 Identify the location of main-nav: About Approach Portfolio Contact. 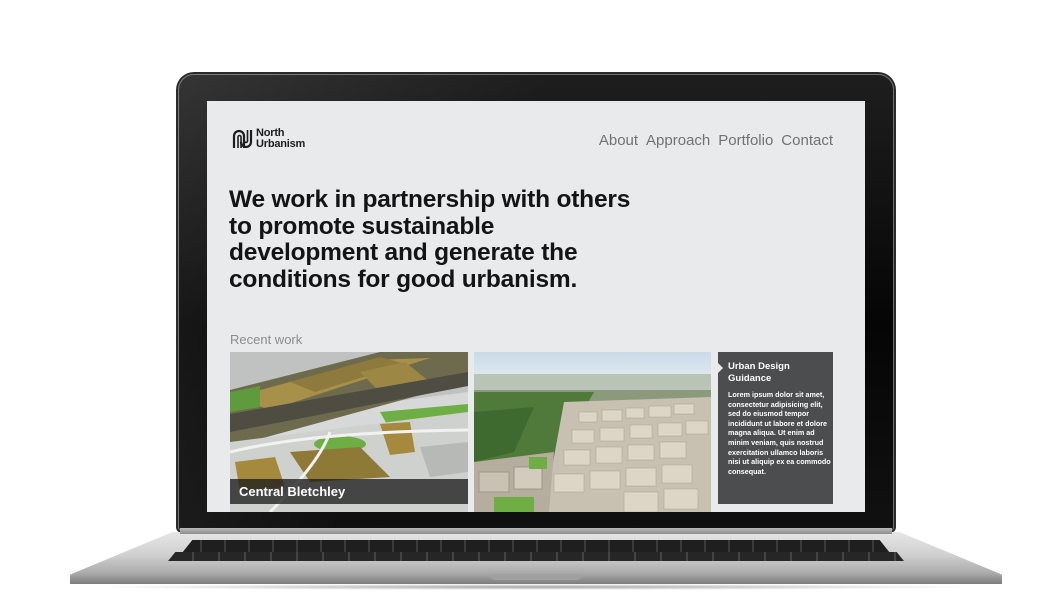
(716, 140).